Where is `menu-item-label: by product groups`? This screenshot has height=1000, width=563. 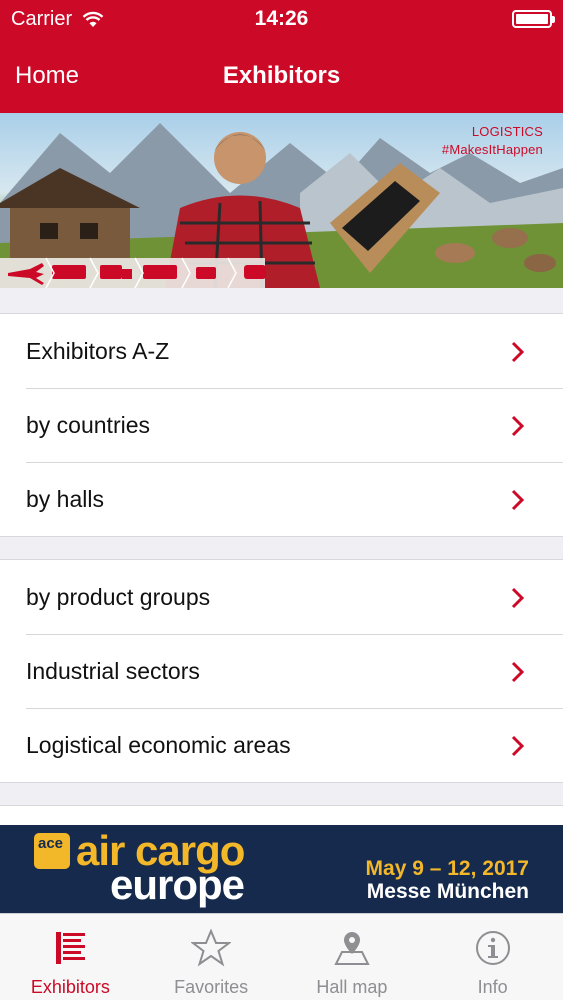 menu-item-label: by product groups is located at coordinates (118, 597).